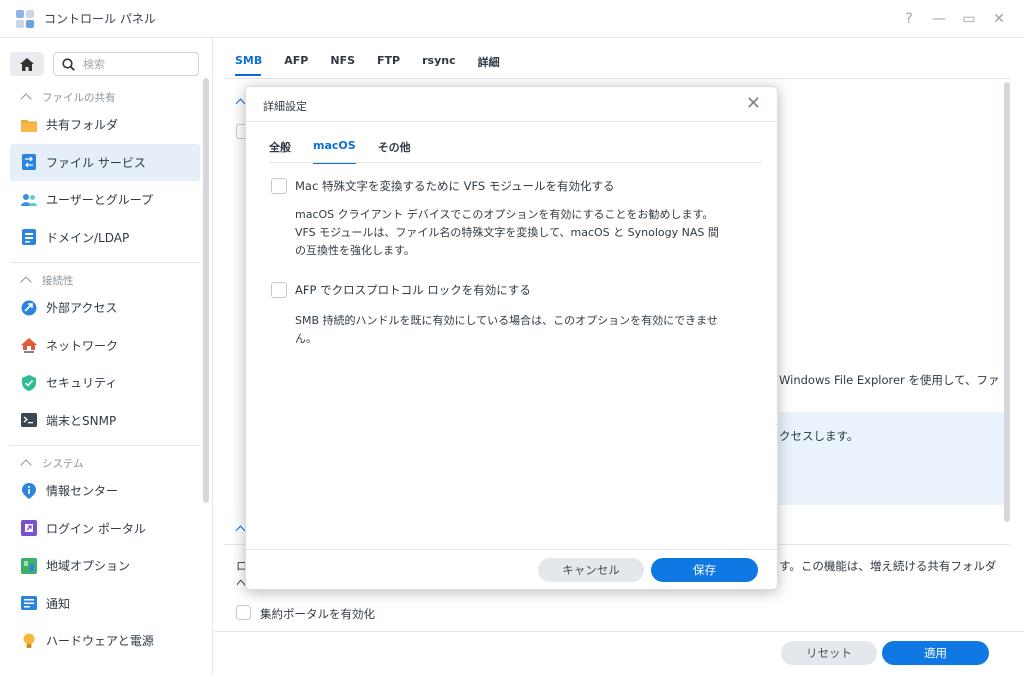 This screenshot has height=675, width=1024. I want to click on background-text: す。この機能は、増え続ける共有フォルダ, so click(888, 566).